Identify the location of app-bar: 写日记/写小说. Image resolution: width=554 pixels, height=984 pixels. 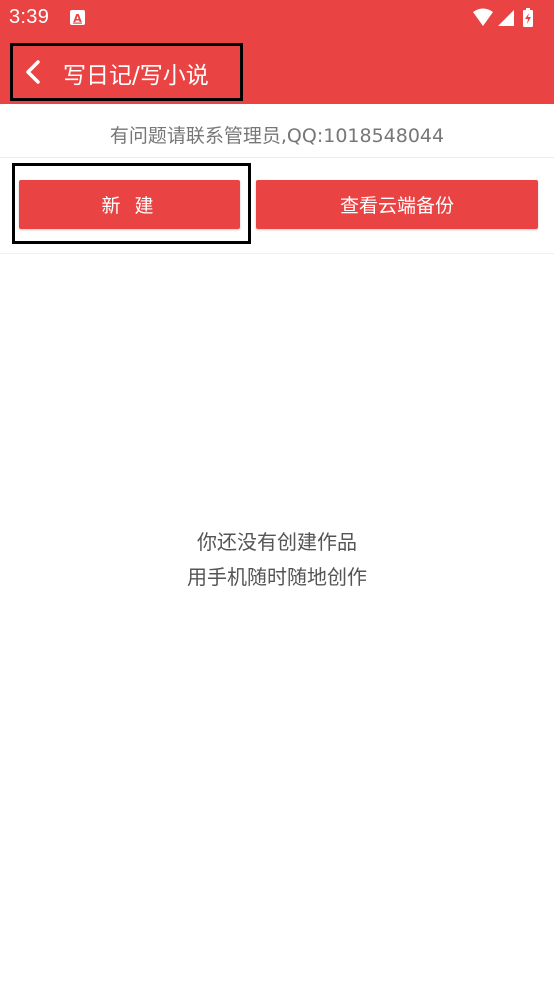
(277, 70).